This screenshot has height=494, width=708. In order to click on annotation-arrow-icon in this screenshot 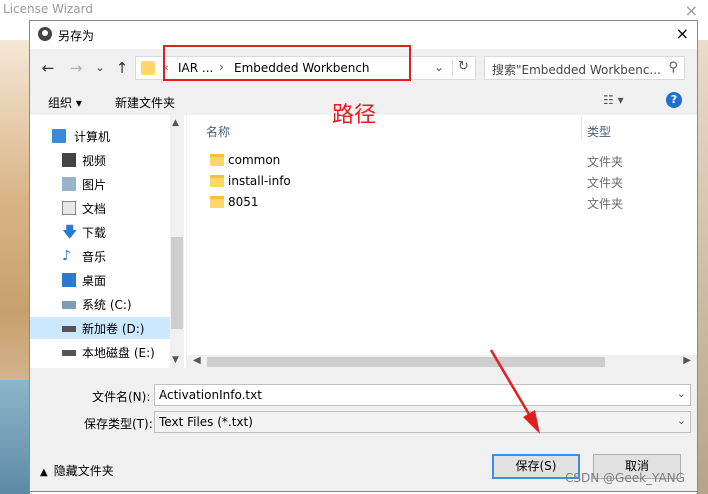, I will do `click(514, 391)`.